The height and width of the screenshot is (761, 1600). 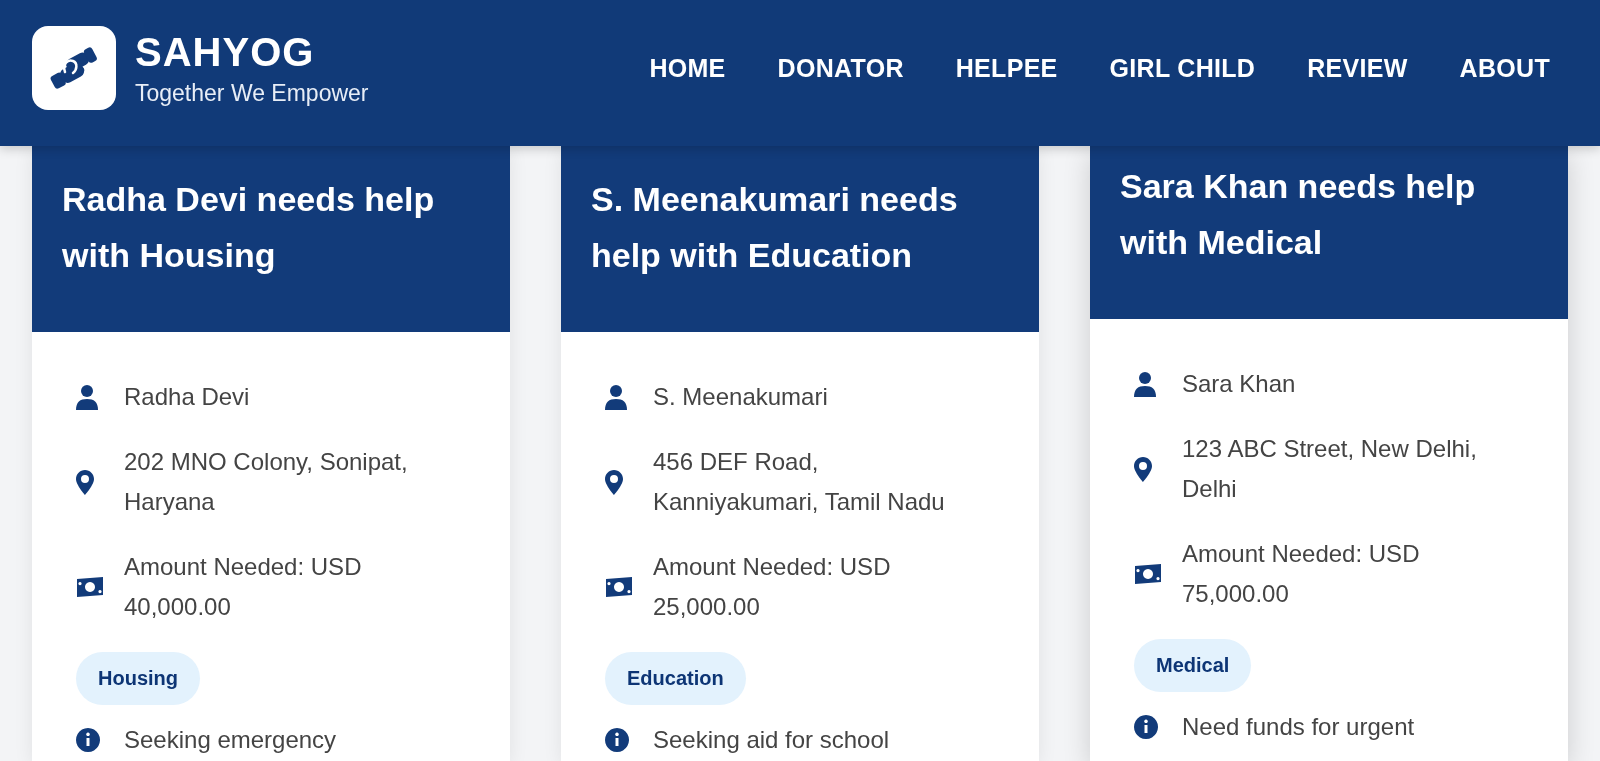 What do you see at coordinates (187, 397) in the screenshot?
I see `person-name: Radha Devi` at bounding box center [187, 397].